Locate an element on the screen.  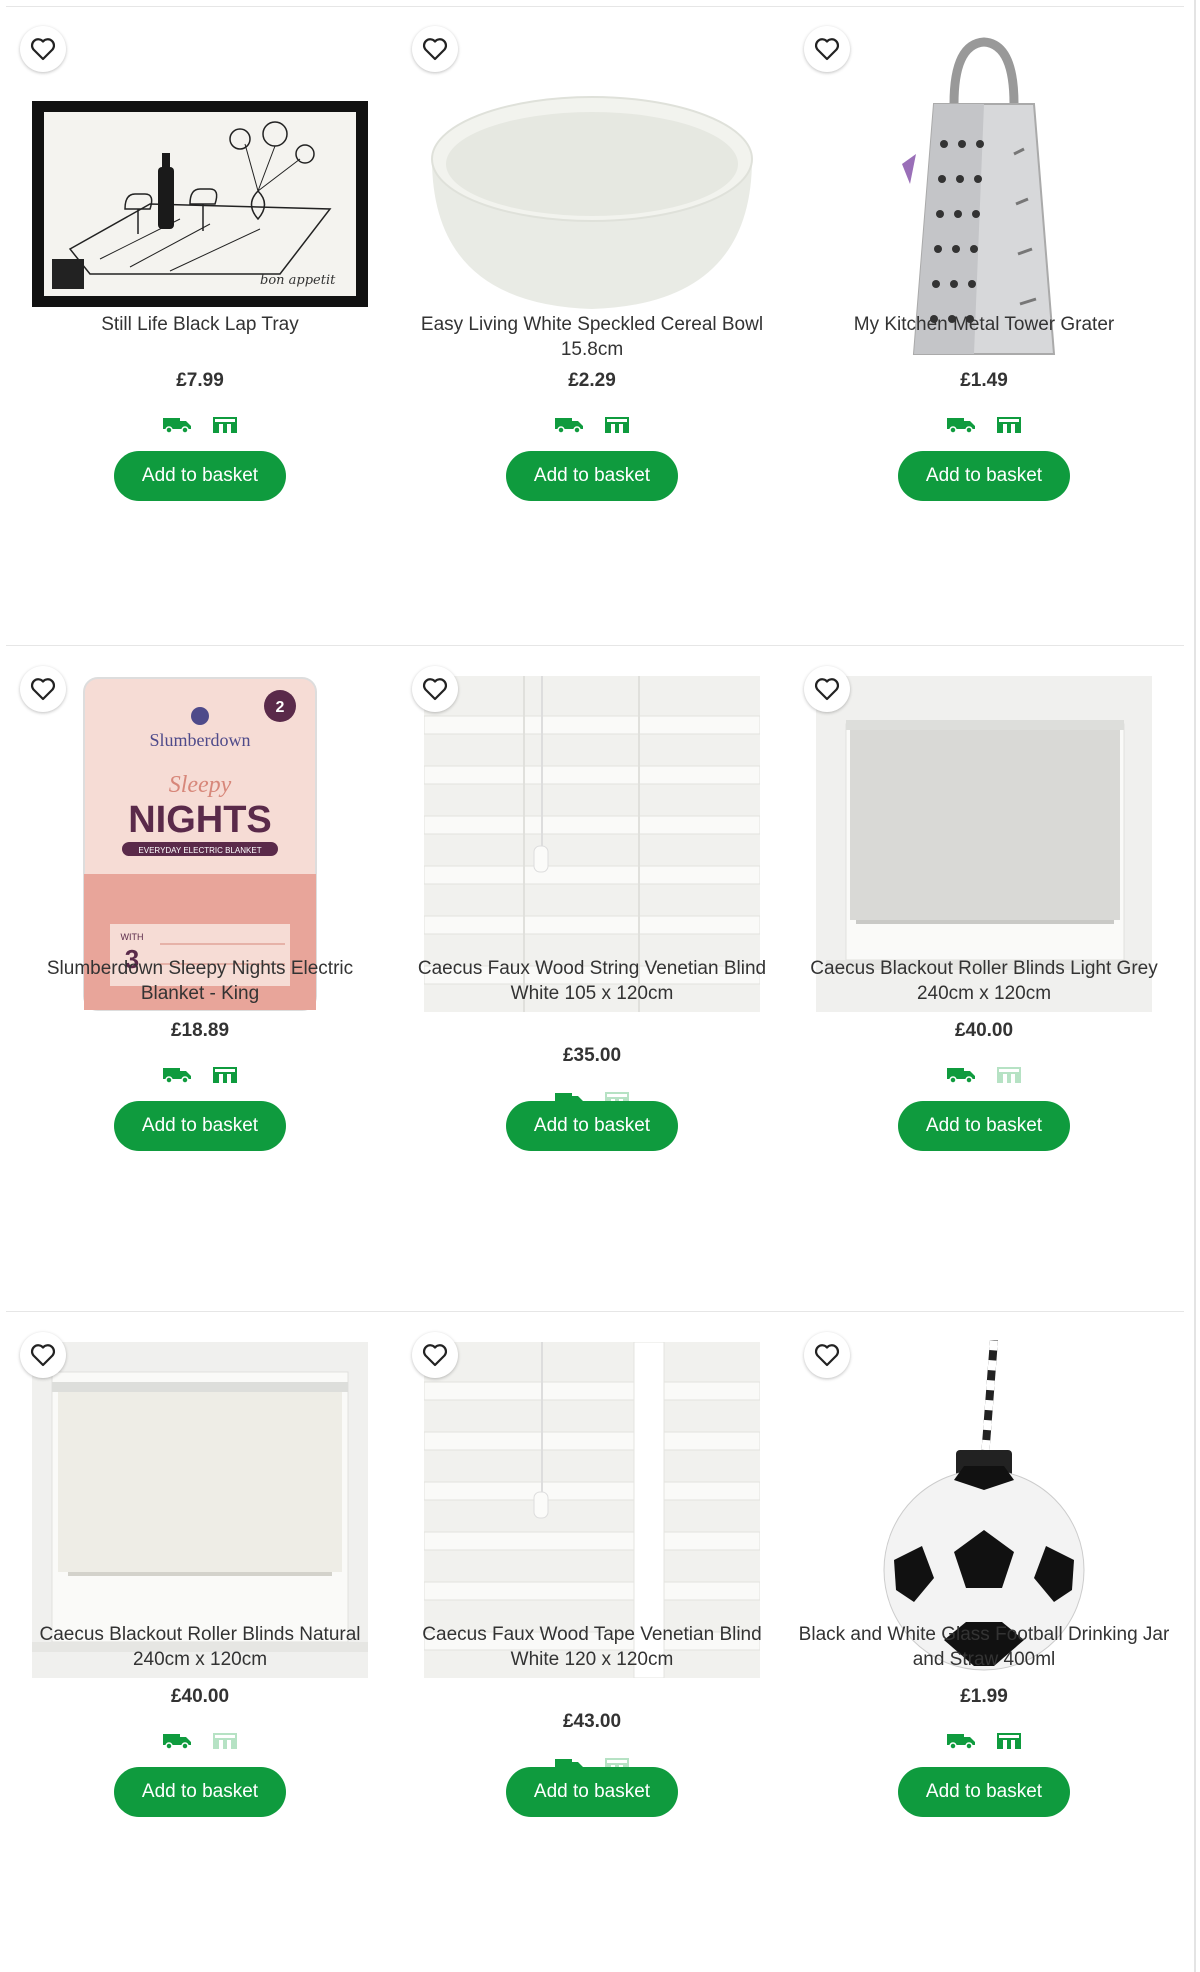
with-text: WITH is located at coordinates (132, 937).